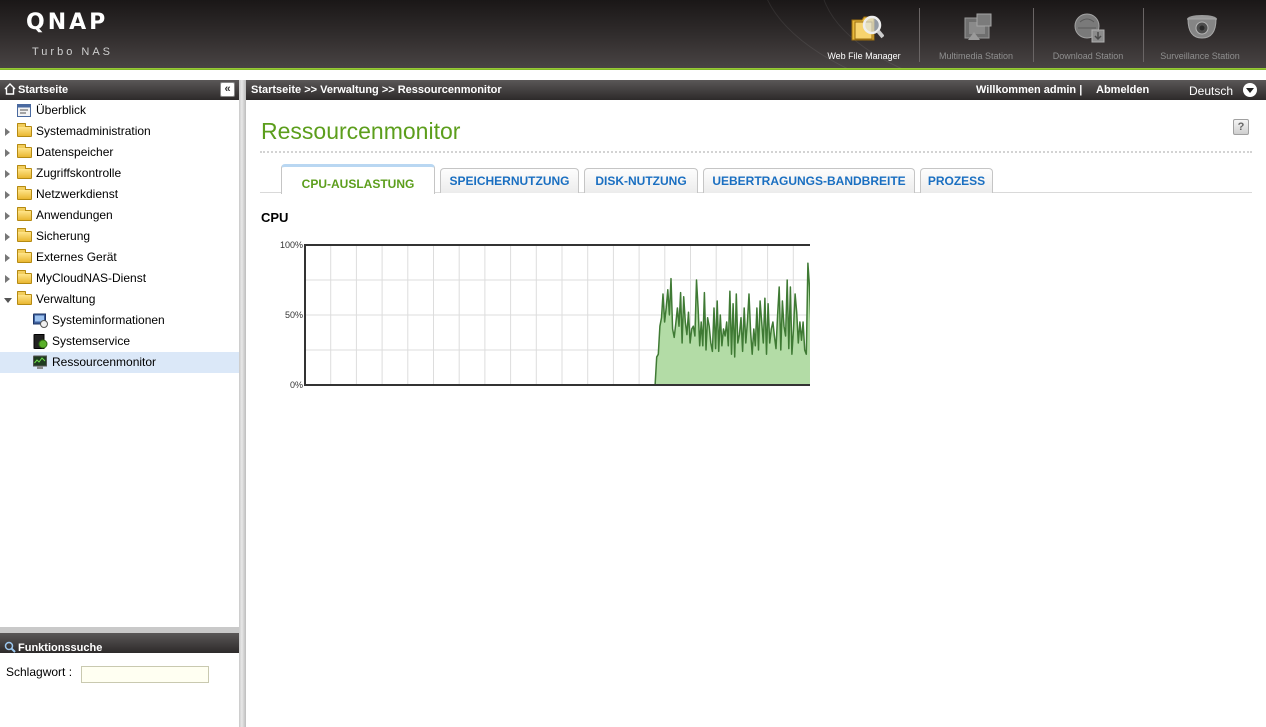  What do you see at coordinates (1211, 91) in the screenshot?
I see `language-select: Deutsch` at bounding box center [1211, 91].